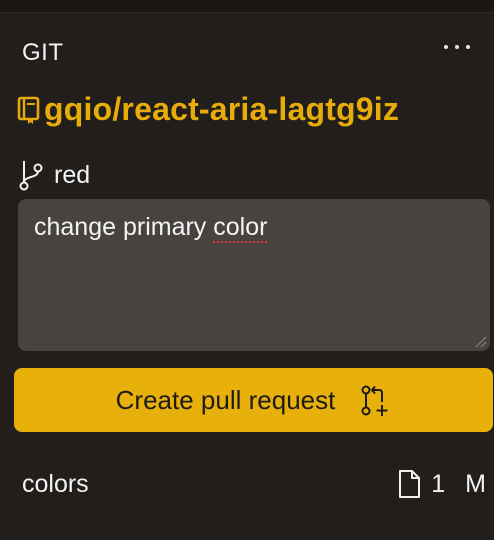 This screenshot has height=540, width=494. I want to click on resize-grip-icon, so click(481, 342).